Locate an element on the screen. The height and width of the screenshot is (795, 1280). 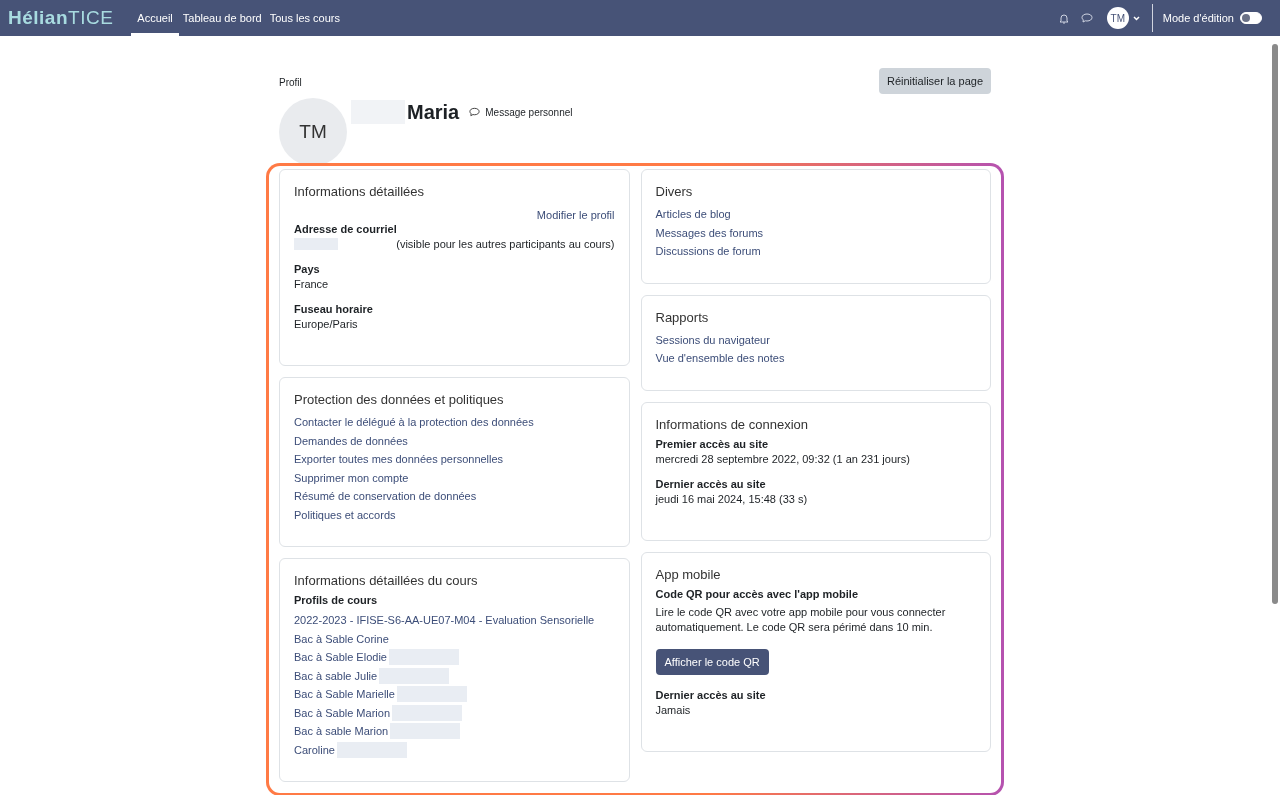
field-label: Fuseau horaire is located at coordinates (334, 309).